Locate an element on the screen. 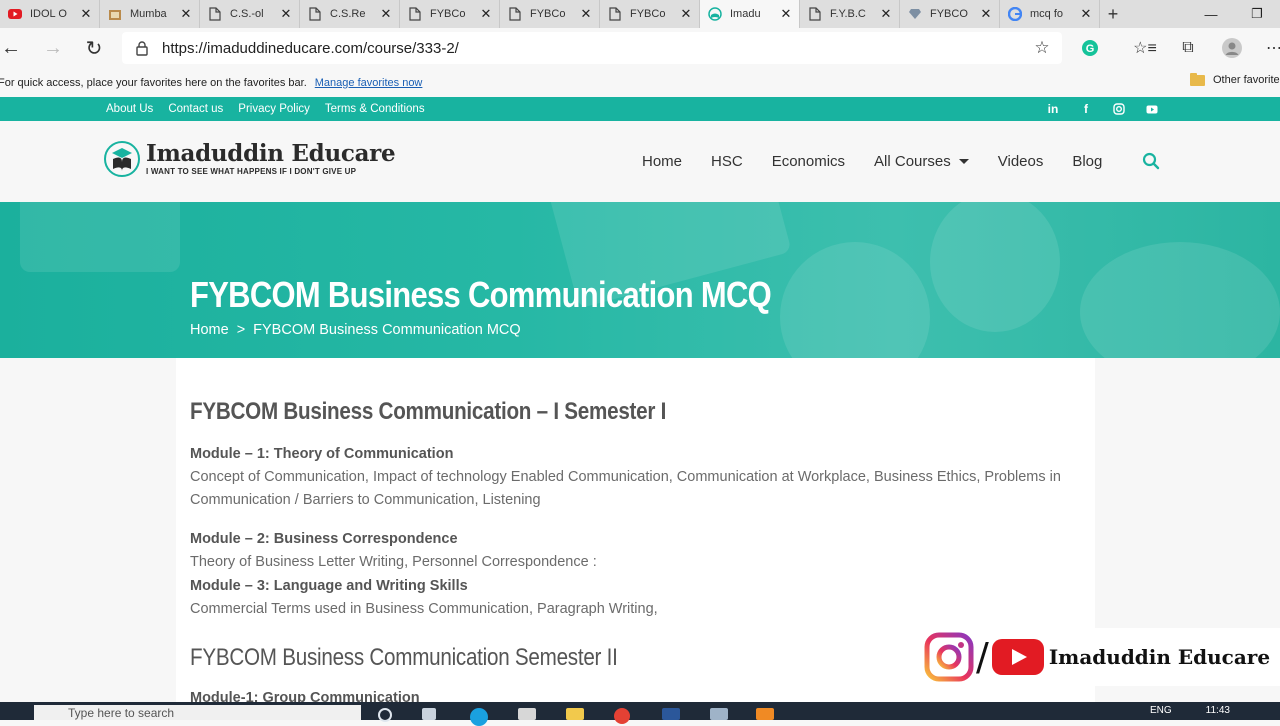 The width and height of the screenshot is (1280, 726). tab-title: Mumba is located at coordinates (148, 14).